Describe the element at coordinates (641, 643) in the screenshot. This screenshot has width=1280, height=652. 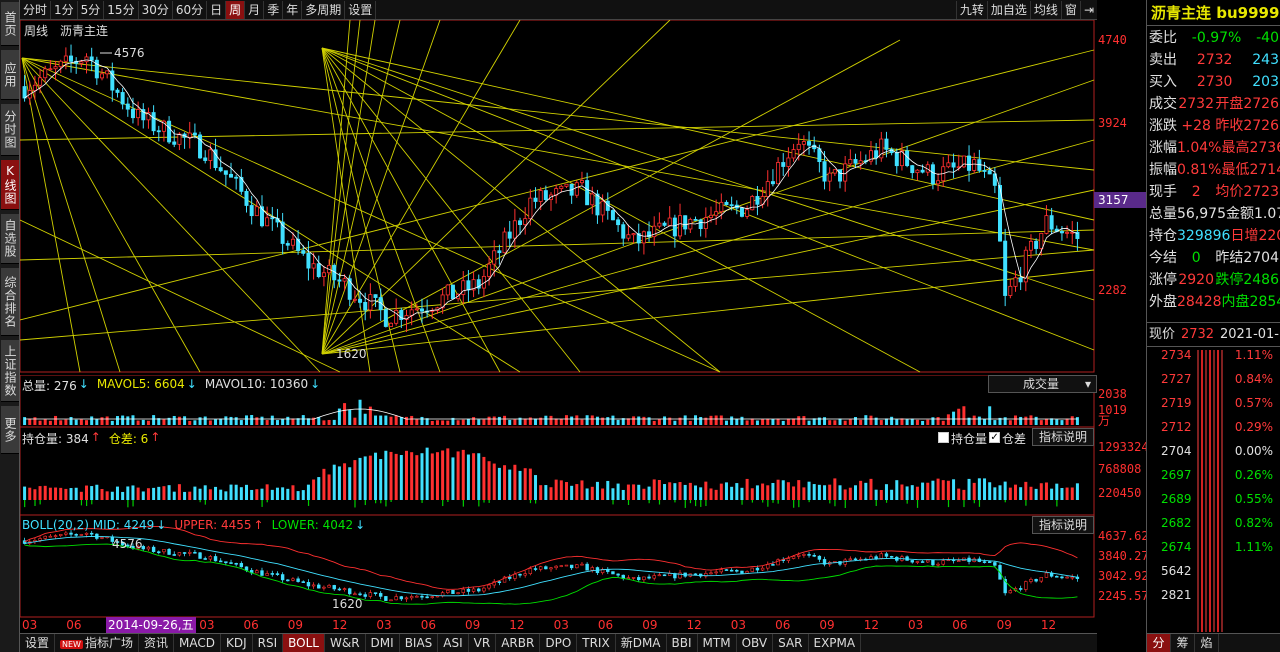
I see `indicator-tab-15: 新DMA` at that location.